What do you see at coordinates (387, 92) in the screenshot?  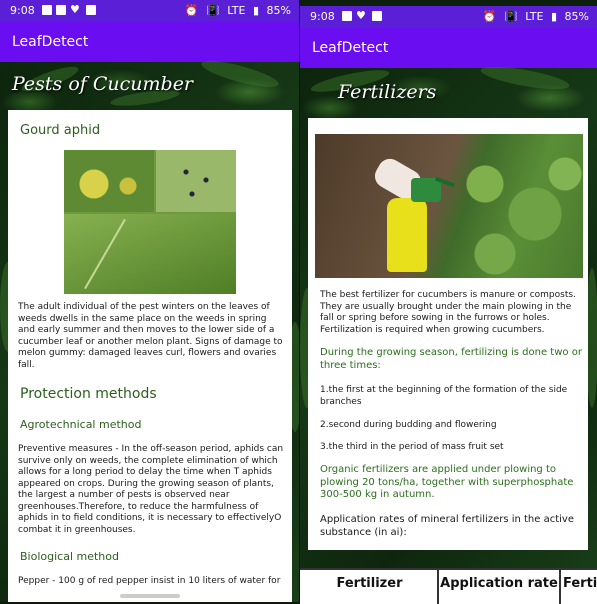 I see `page-title: Fertilizers` at bounding box center [387, 92].